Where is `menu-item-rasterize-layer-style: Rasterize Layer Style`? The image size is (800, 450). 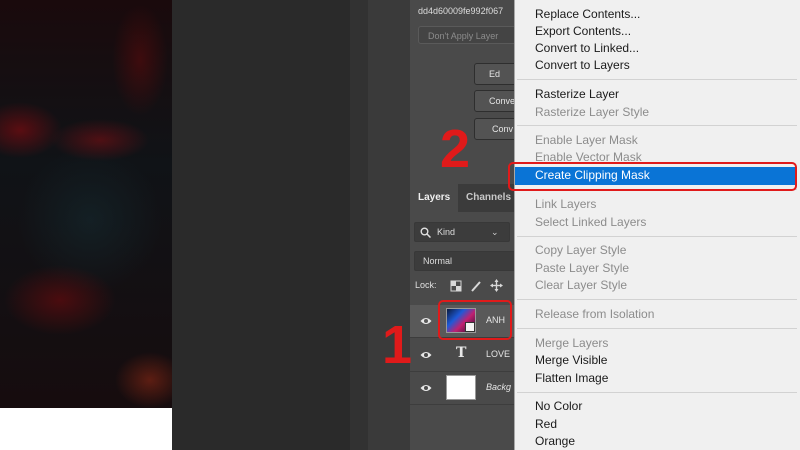 menu-item-rasterize-layer-style: Rasterize Layer Style is located at coordinates (592, 112).